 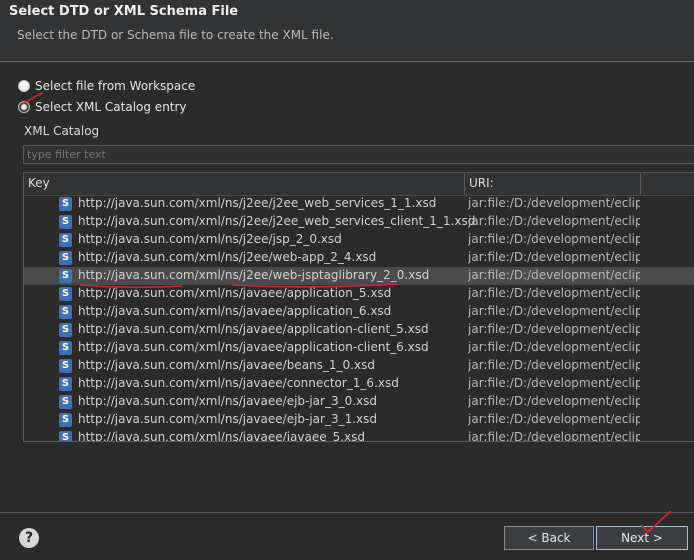 I want to click on column-header-key: Key, so click(x=244, y=184).